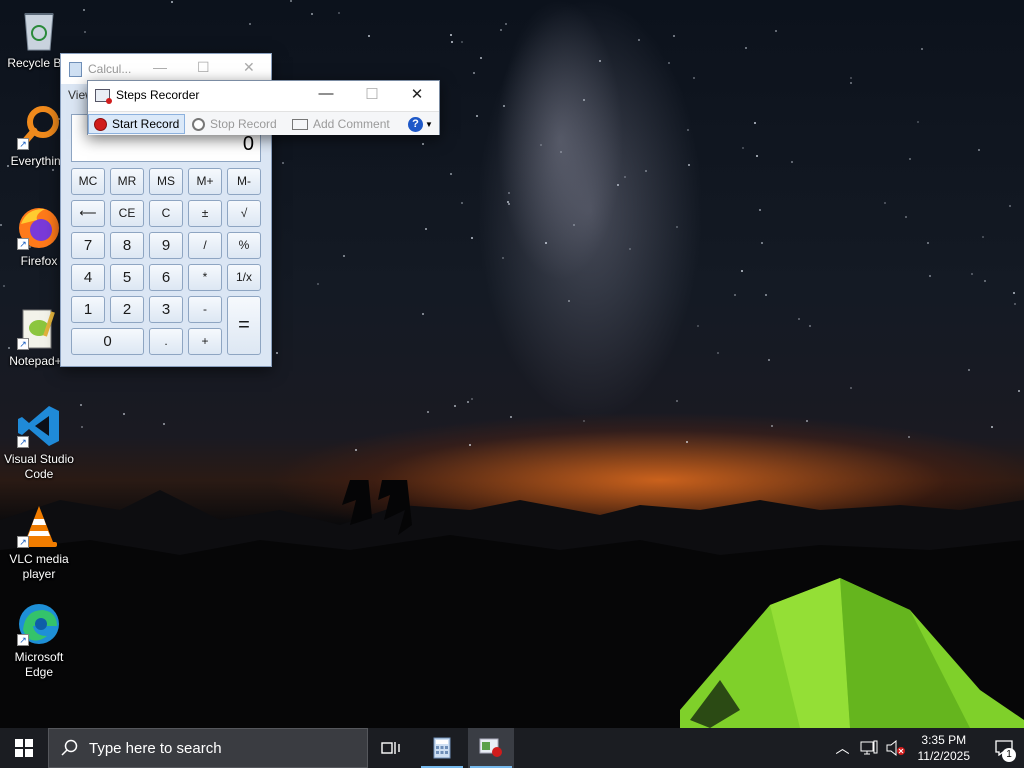 Image resolution: width=1024 pixels, height=768 pixels. What do you see at coordinates (244, 245) in the screenshot?
I see `percent-button: %` at bounding box center [244, 245].